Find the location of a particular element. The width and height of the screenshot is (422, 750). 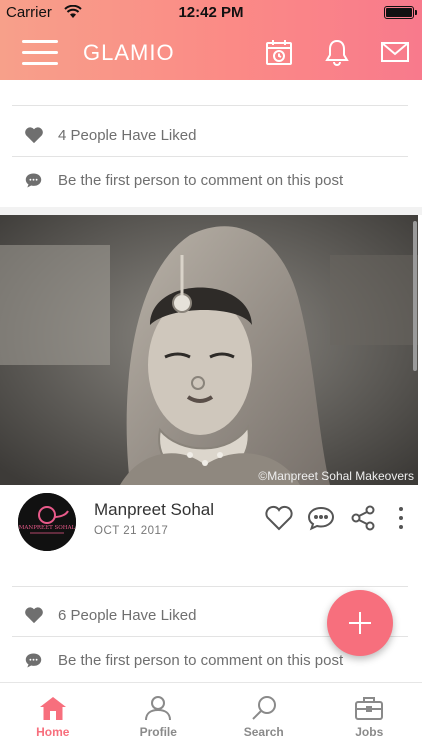

share-icon is located at coordinates (363, 520).